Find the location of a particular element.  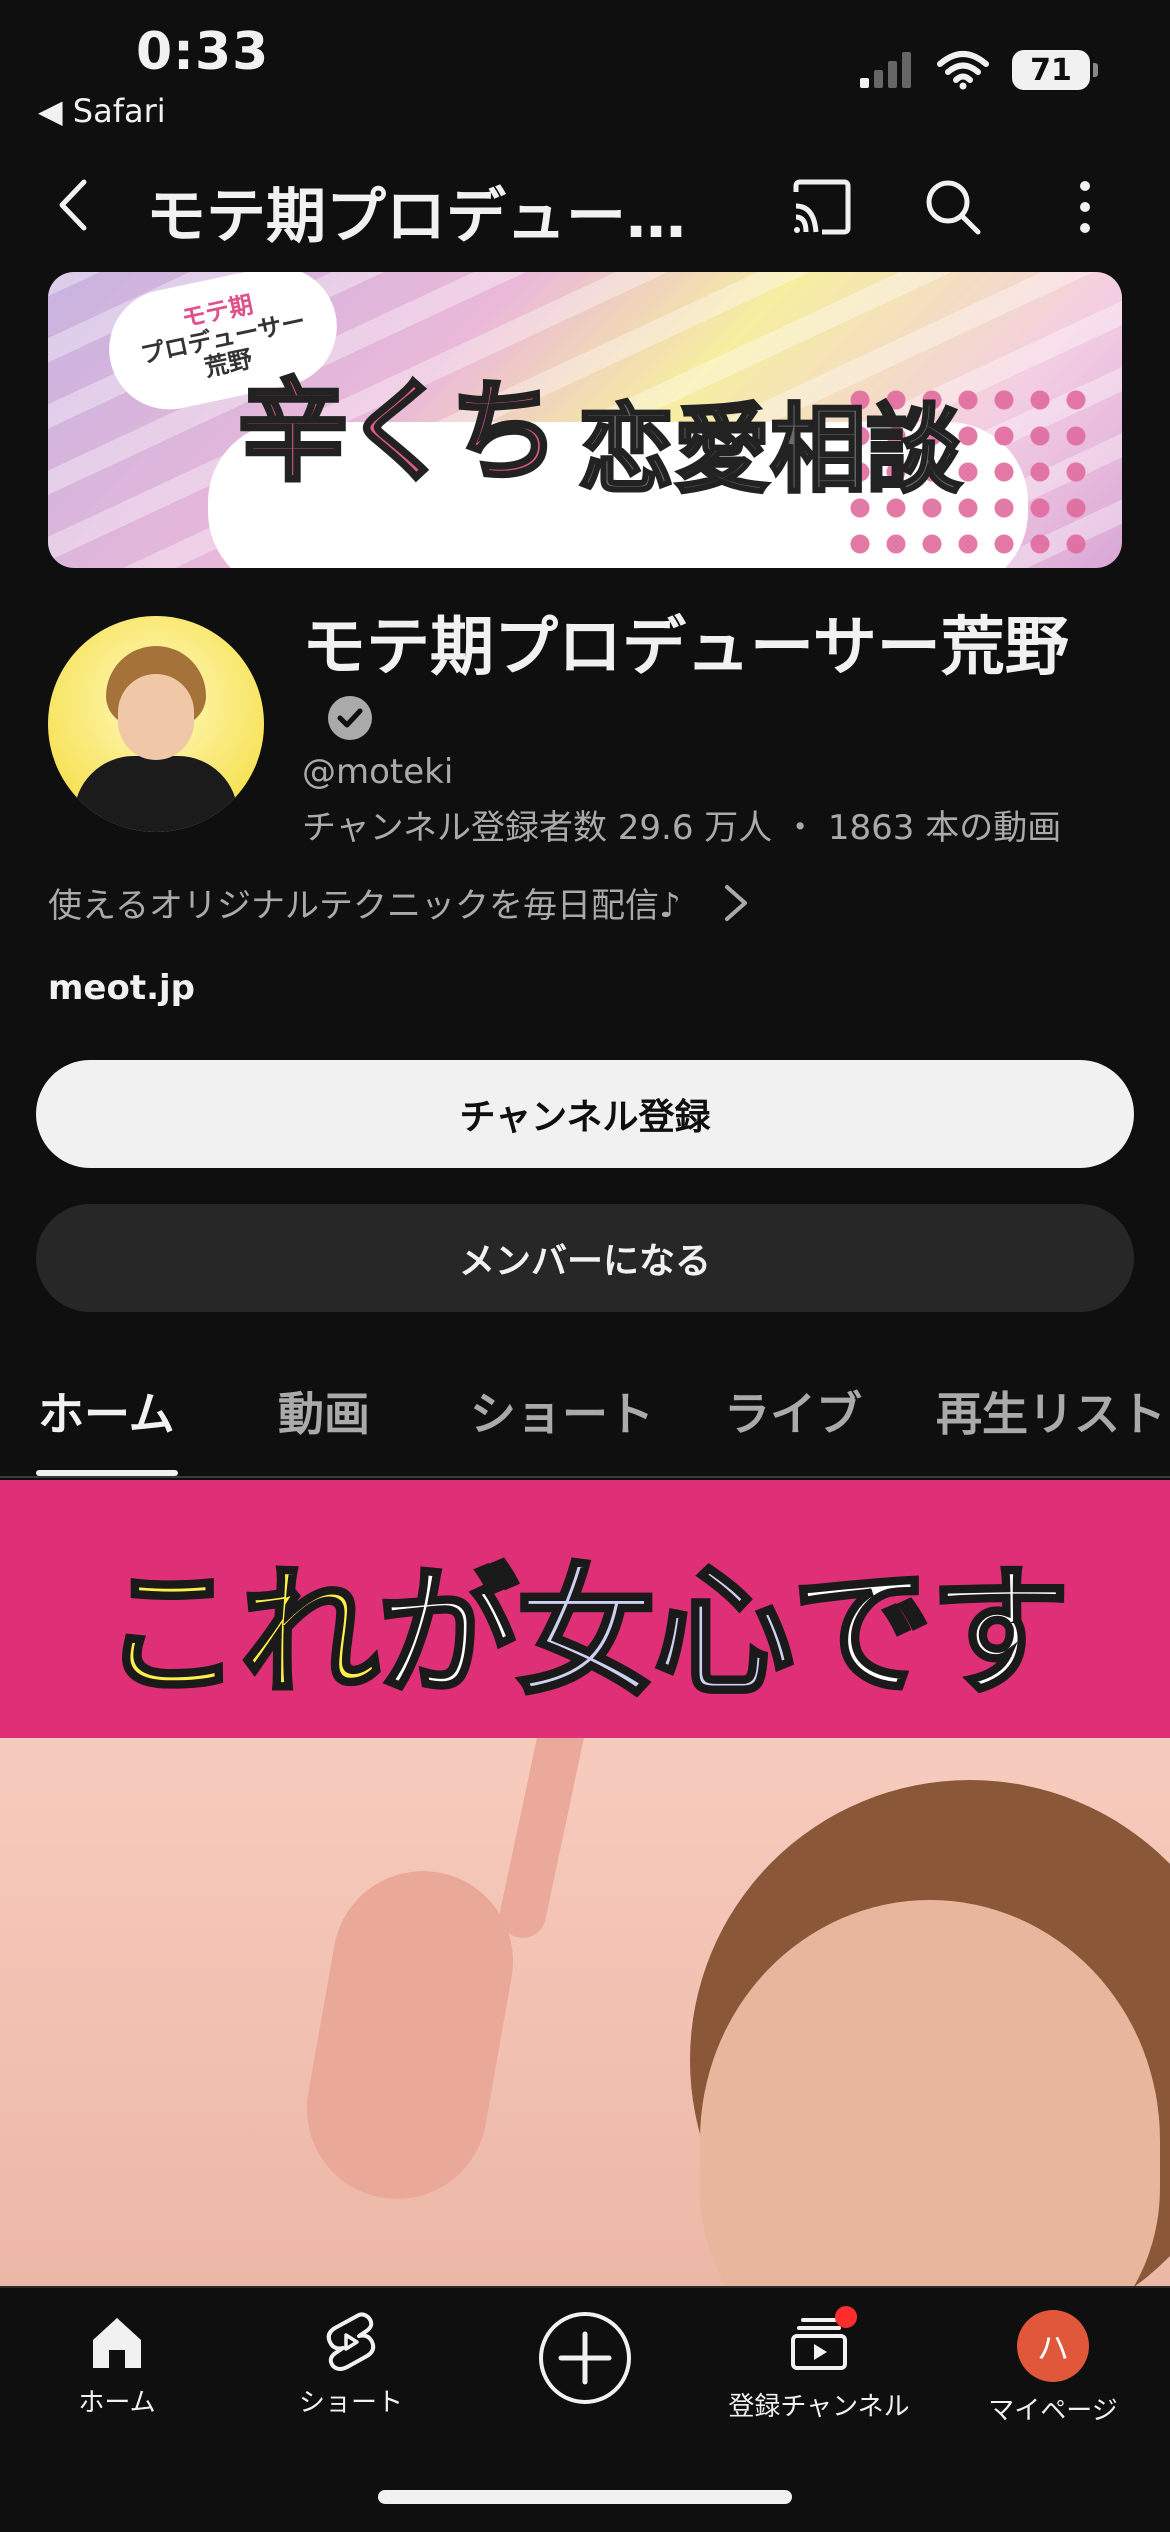

home-indicator is located at coordinates (585, 2497).